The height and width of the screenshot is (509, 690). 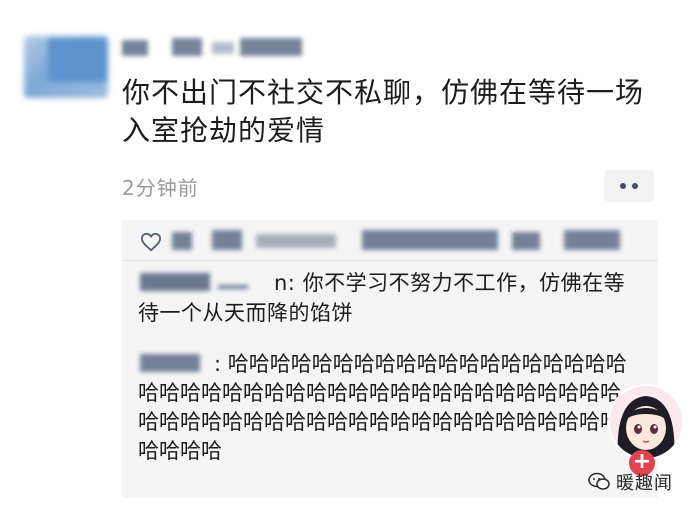 What do you see at coordinates (151, 242) in the screenshot?
I see `heart-icon` at bounding box center [151, 242].